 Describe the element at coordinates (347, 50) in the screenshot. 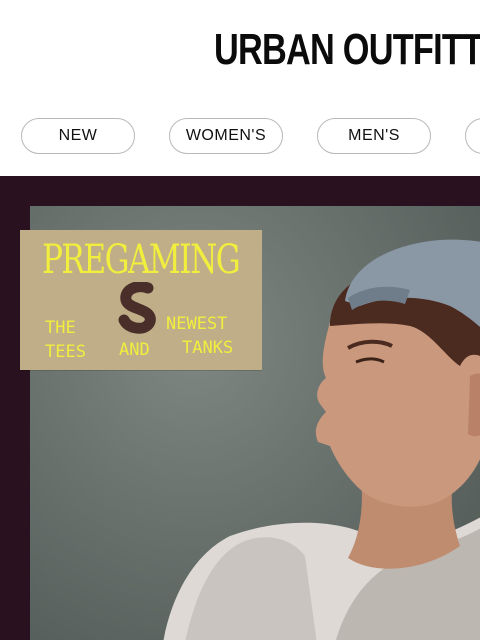

I see `brand-logo: URBAN OUTFITTERS` at that location.